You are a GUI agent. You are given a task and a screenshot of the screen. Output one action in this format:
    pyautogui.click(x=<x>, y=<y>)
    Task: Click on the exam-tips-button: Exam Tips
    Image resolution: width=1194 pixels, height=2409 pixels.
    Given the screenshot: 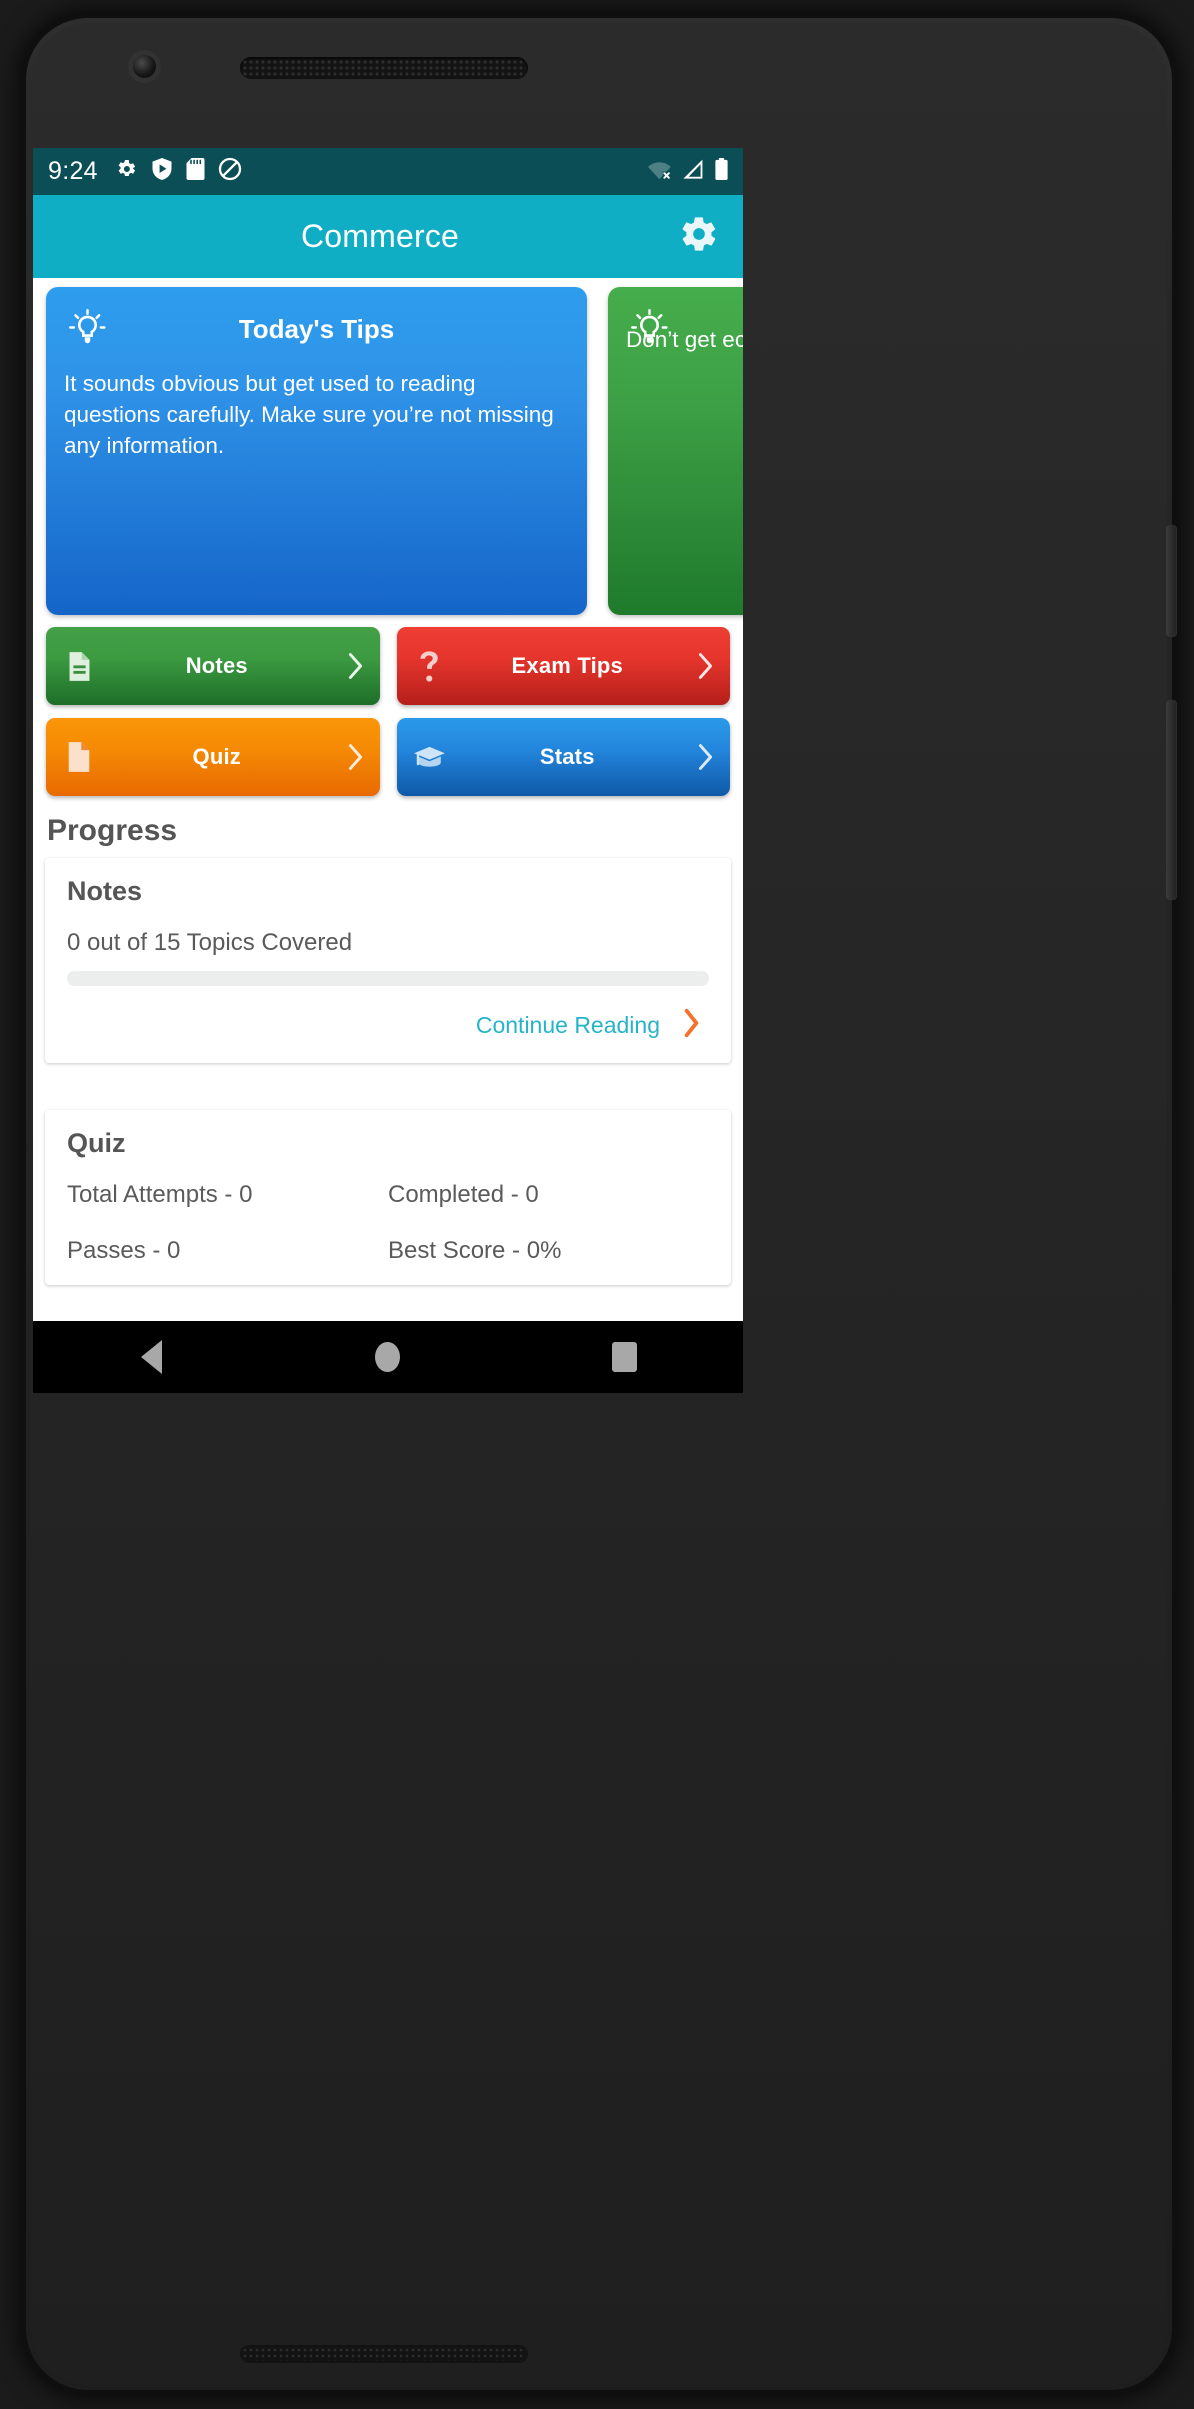 What is the action you would take?
    pyautogui.click(x=563, y=666)
    